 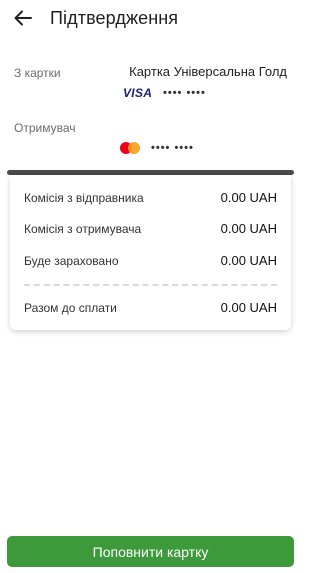 I want to click on from-card-name: Картка Універсальна Голд, so click(x=208, y=71).